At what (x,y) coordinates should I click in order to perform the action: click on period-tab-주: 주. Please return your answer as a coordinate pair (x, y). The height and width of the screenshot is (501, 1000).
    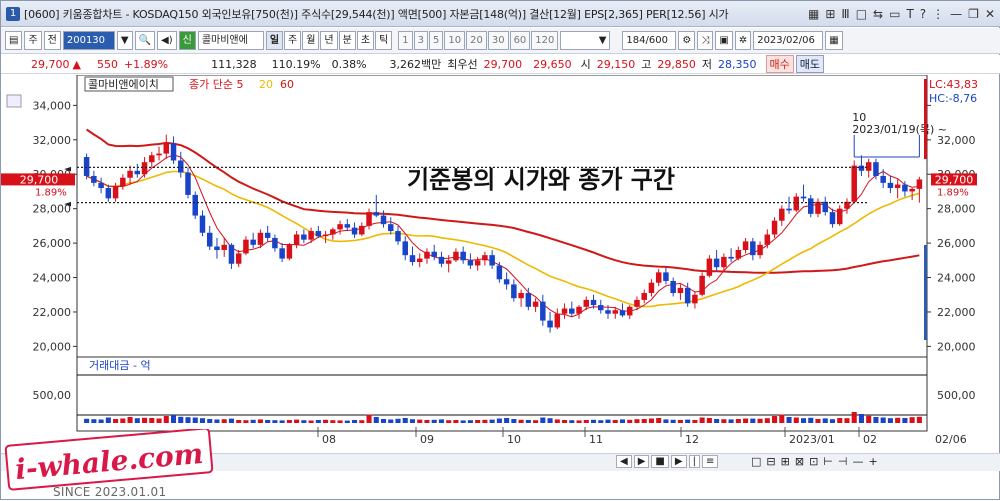
    Looking at the image, I should click on (293, 40).